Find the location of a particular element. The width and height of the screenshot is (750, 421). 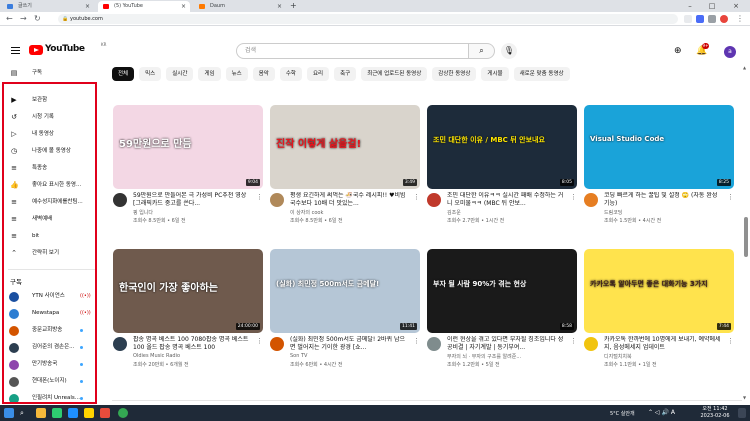

page-scrollbar-thumb is located at coordinates (746, 237).